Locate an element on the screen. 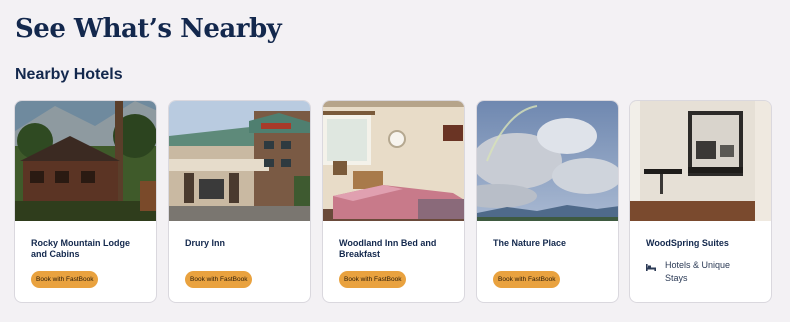 Image resolution: width=790 pixels, height=322 pixels. hotel-name: The Nature Place is located at coordinates (550, 243).